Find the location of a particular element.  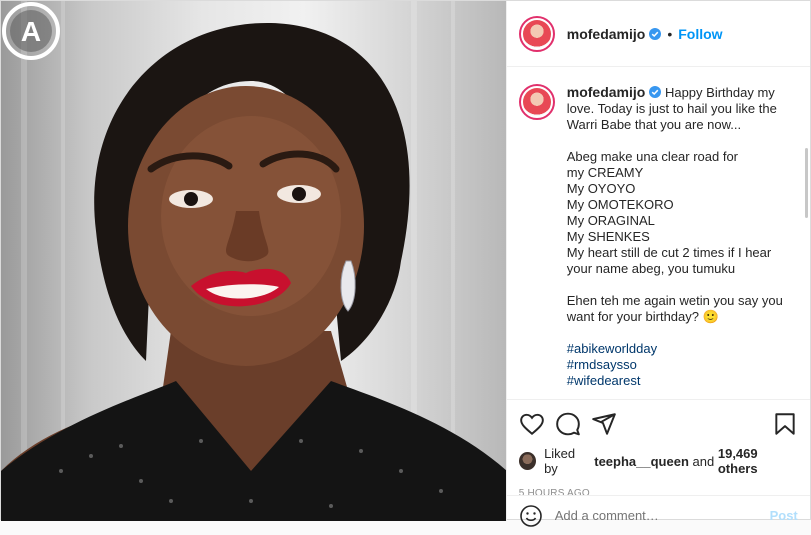

post-header: mofedamijo • Follow is located at coordinates (658, 34).